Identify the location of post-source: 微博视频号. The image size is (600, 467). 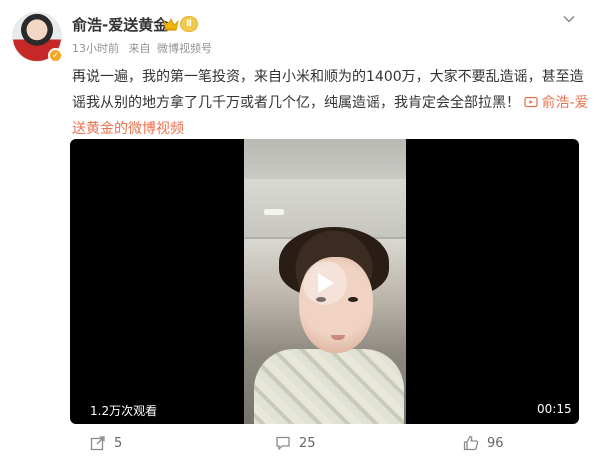
(184, 48).